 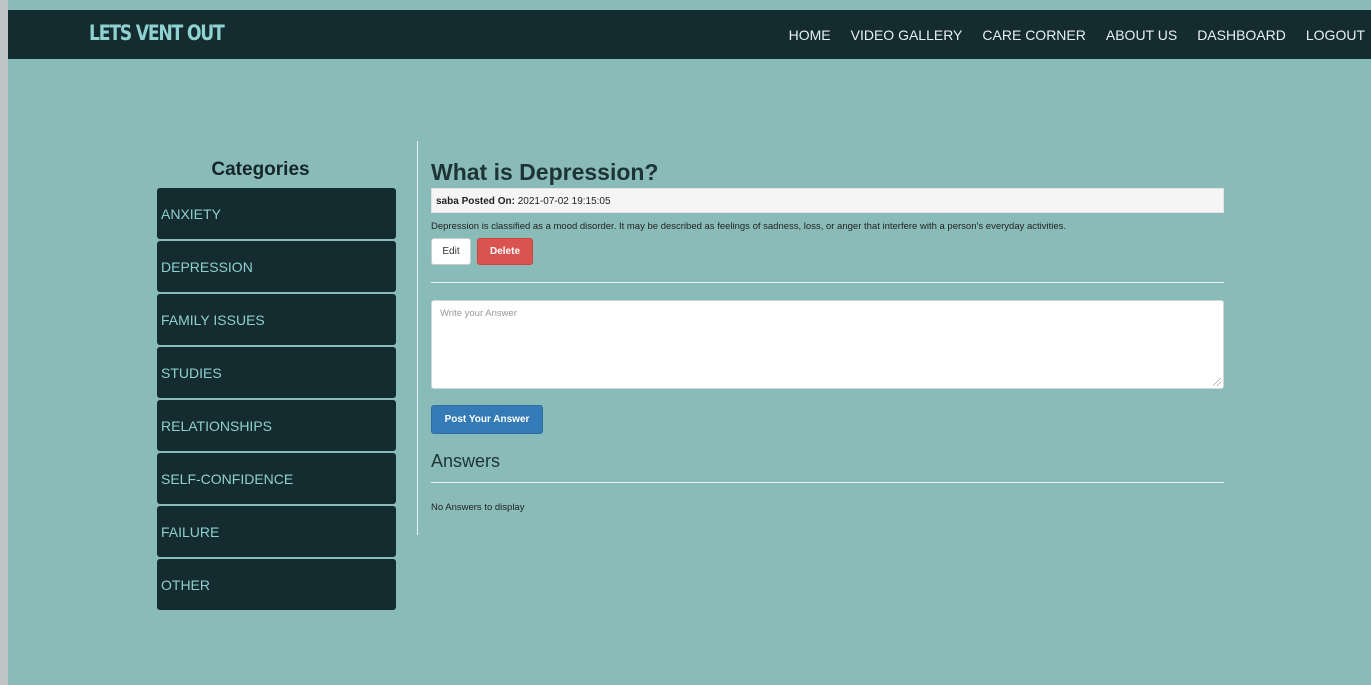 What do you see at coordinates (276, 266) in the screenshot?
I see `category-depression: DEPRESSION` at bounding box center [276, 266].